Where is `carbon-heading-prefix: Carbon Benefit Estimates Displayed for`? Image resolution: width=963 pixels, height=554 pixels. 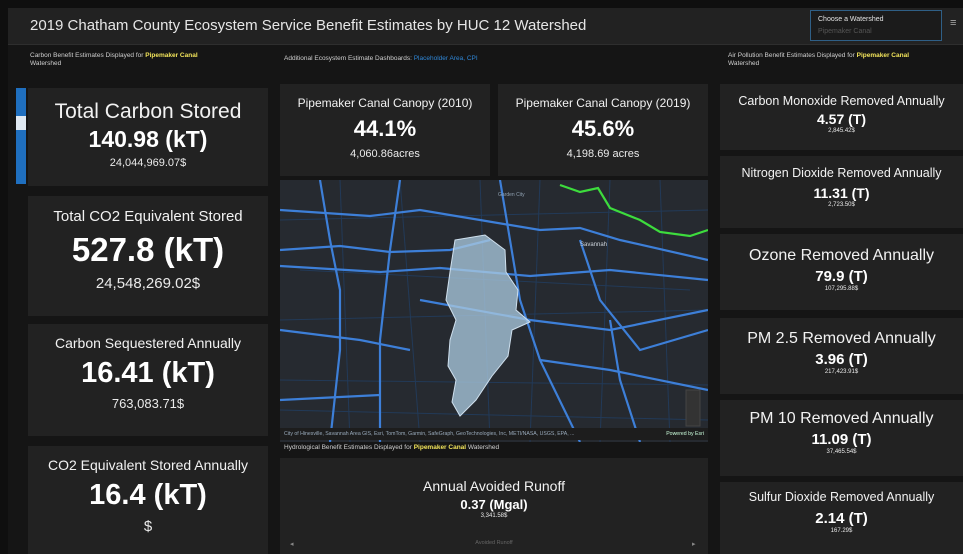 carbon-heading-prefix: Carbon Benefit Estimates Displayed for is located at coordinates (88, 55).